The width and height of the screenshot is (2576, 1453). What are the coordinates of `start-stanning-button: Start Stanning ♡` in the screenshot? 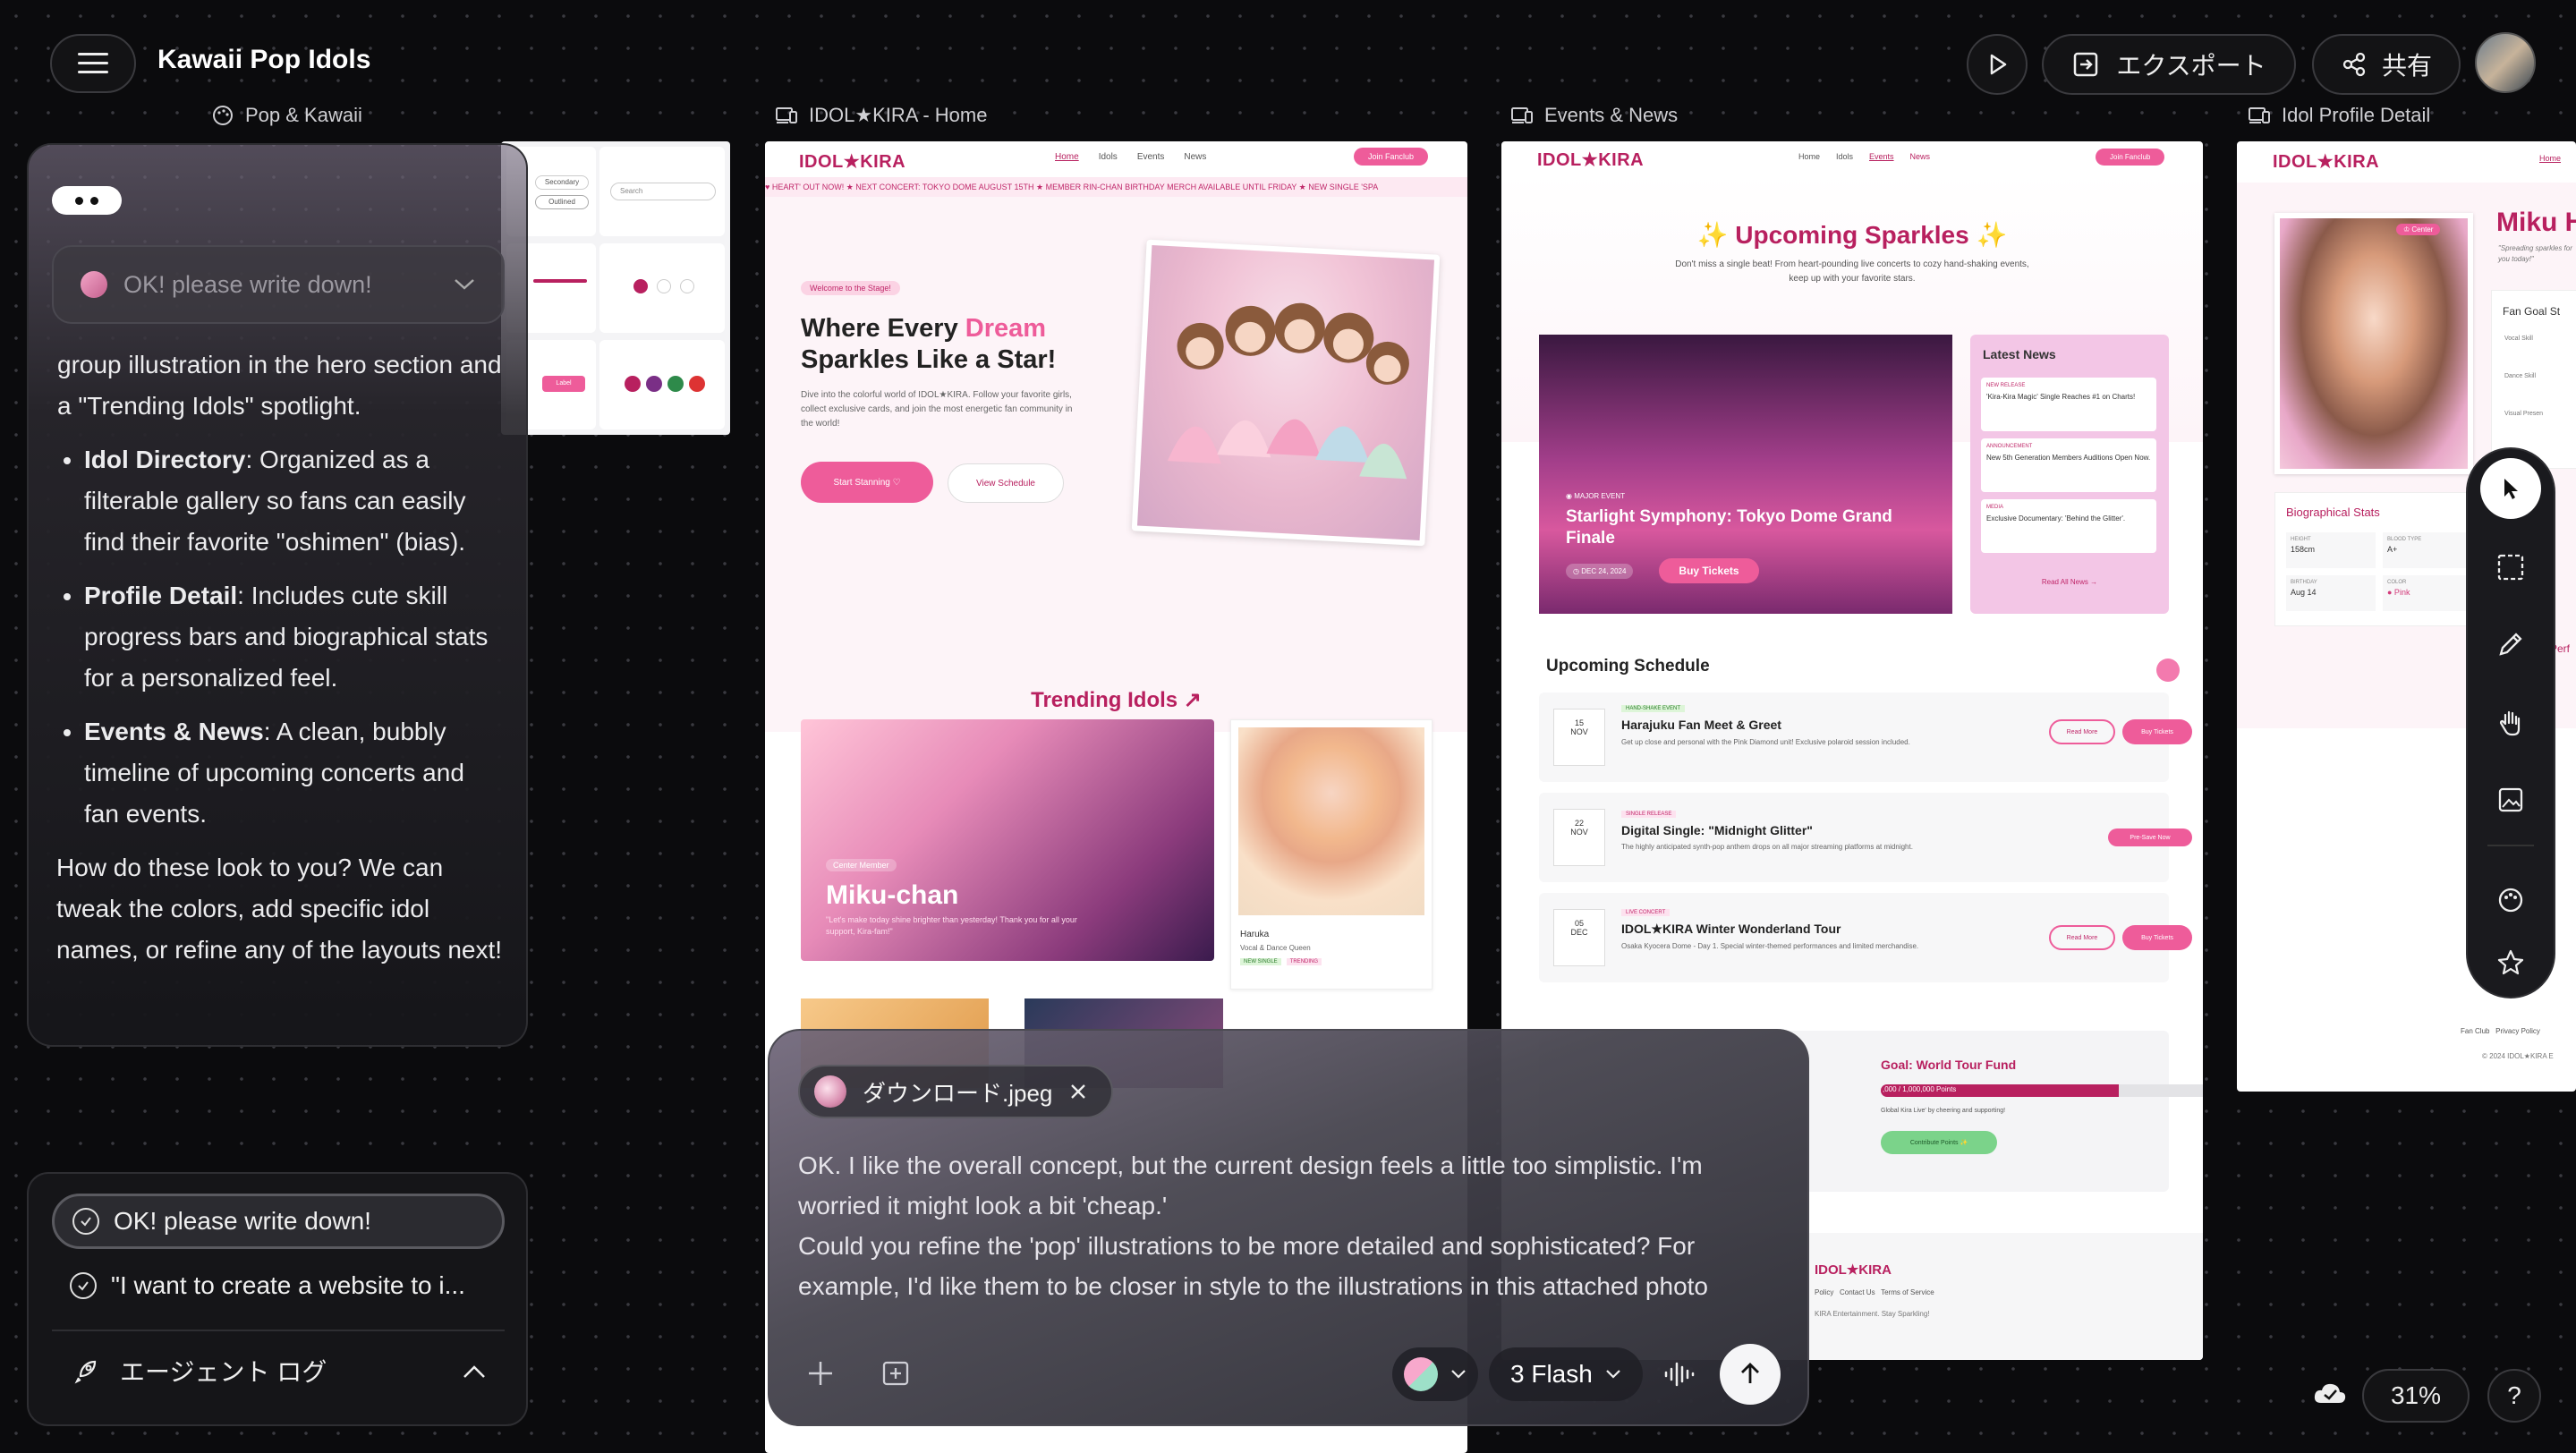 It's located at (867, 482).